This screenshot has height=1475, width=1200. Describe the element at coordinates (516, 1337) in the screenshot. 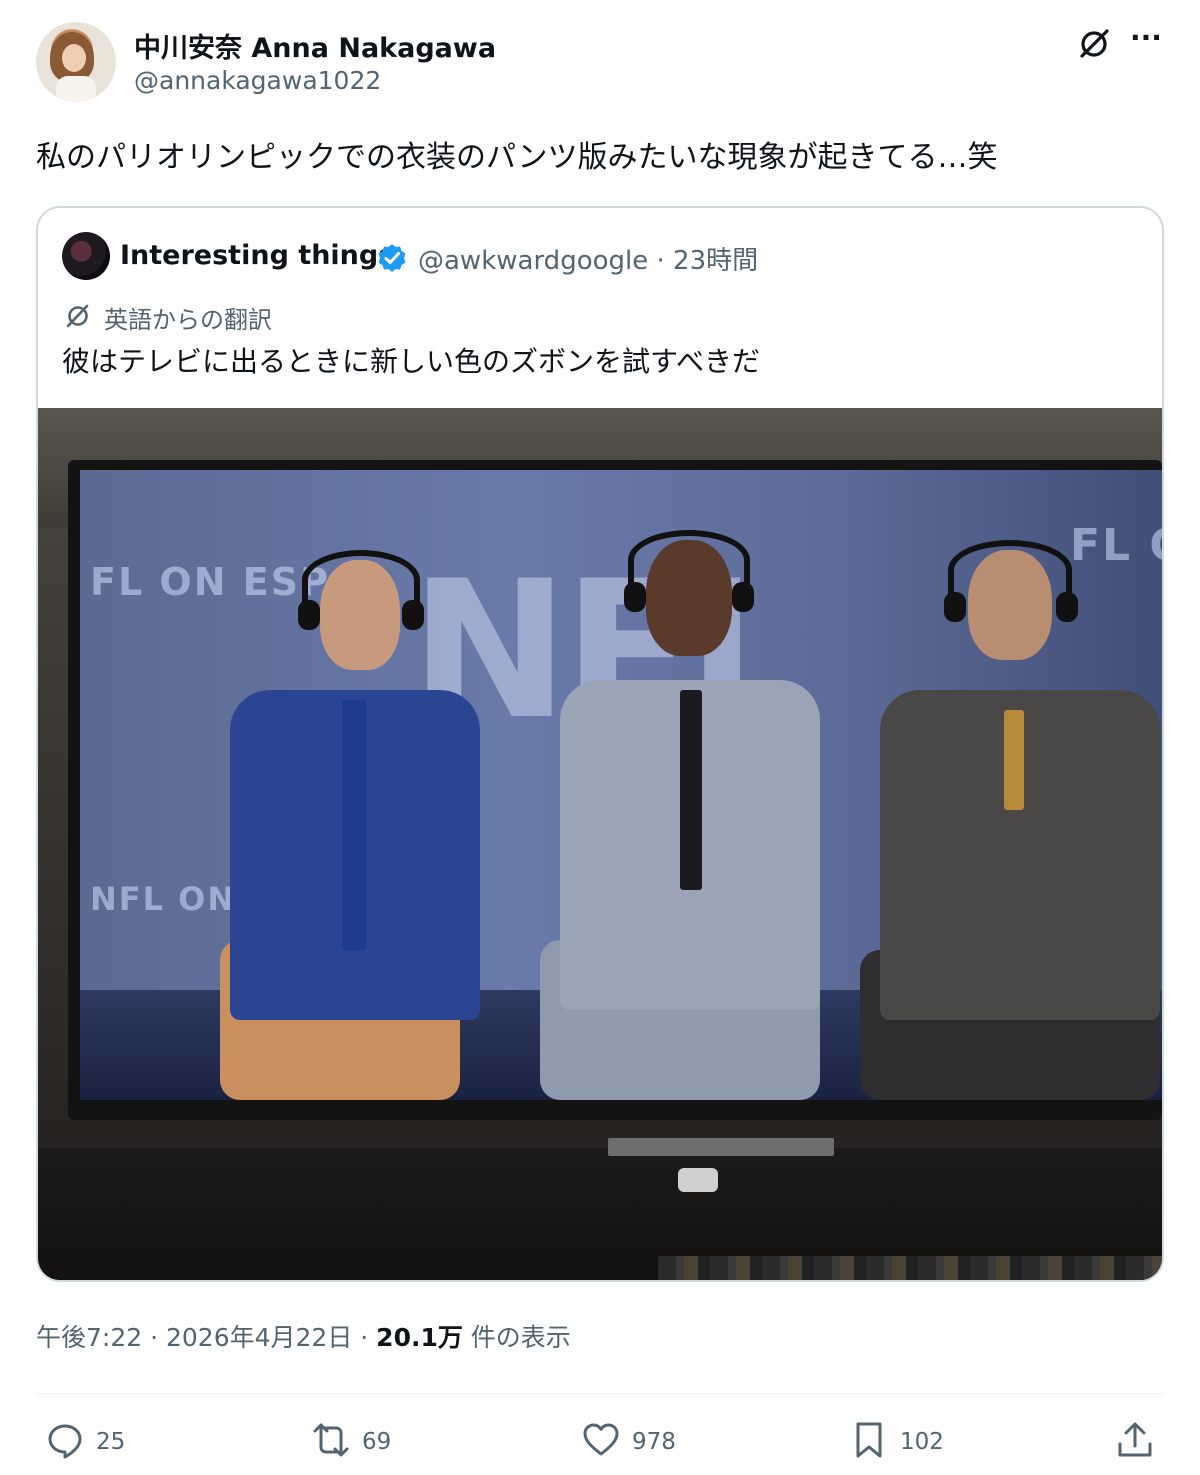

I see `views-label: 件の表示` at that location.